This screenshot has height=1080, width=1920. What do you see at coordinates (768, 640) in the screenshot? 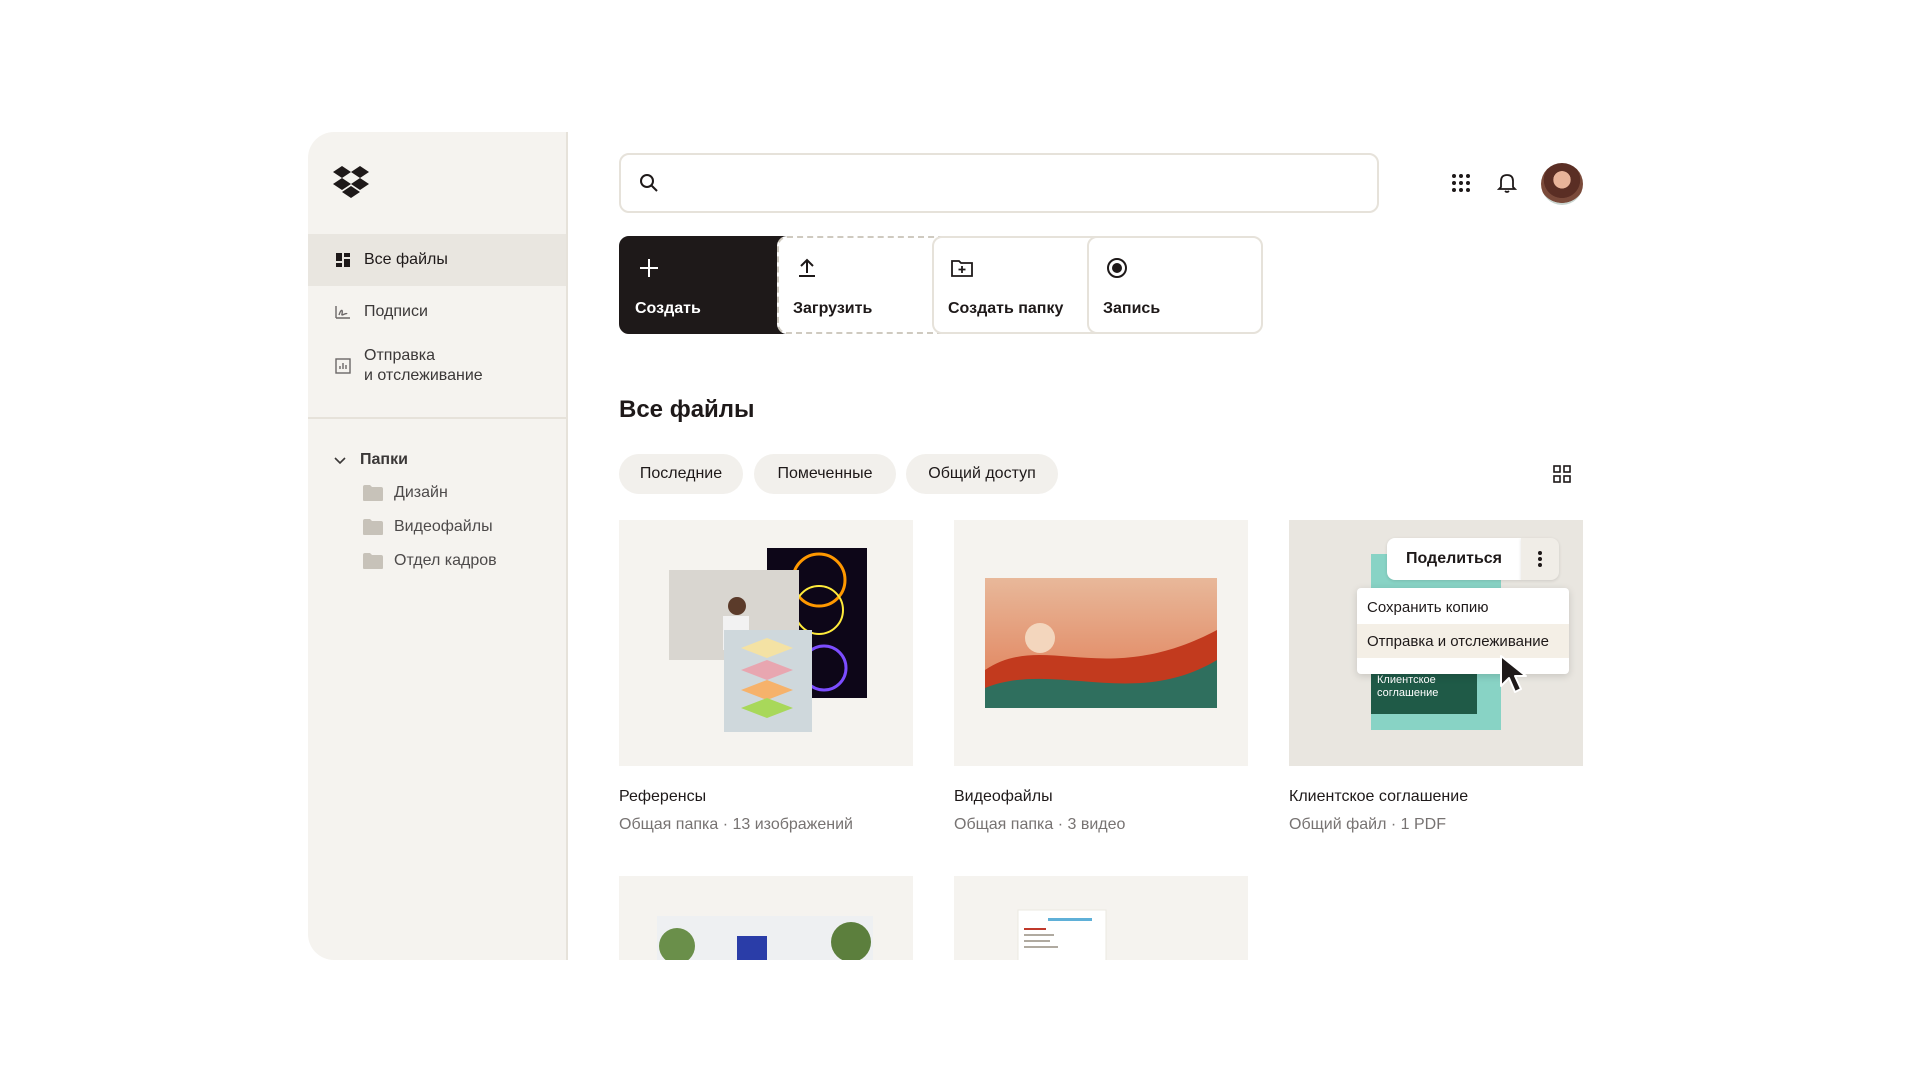
I see `references-collage-image` at bounding box center [768, 640].